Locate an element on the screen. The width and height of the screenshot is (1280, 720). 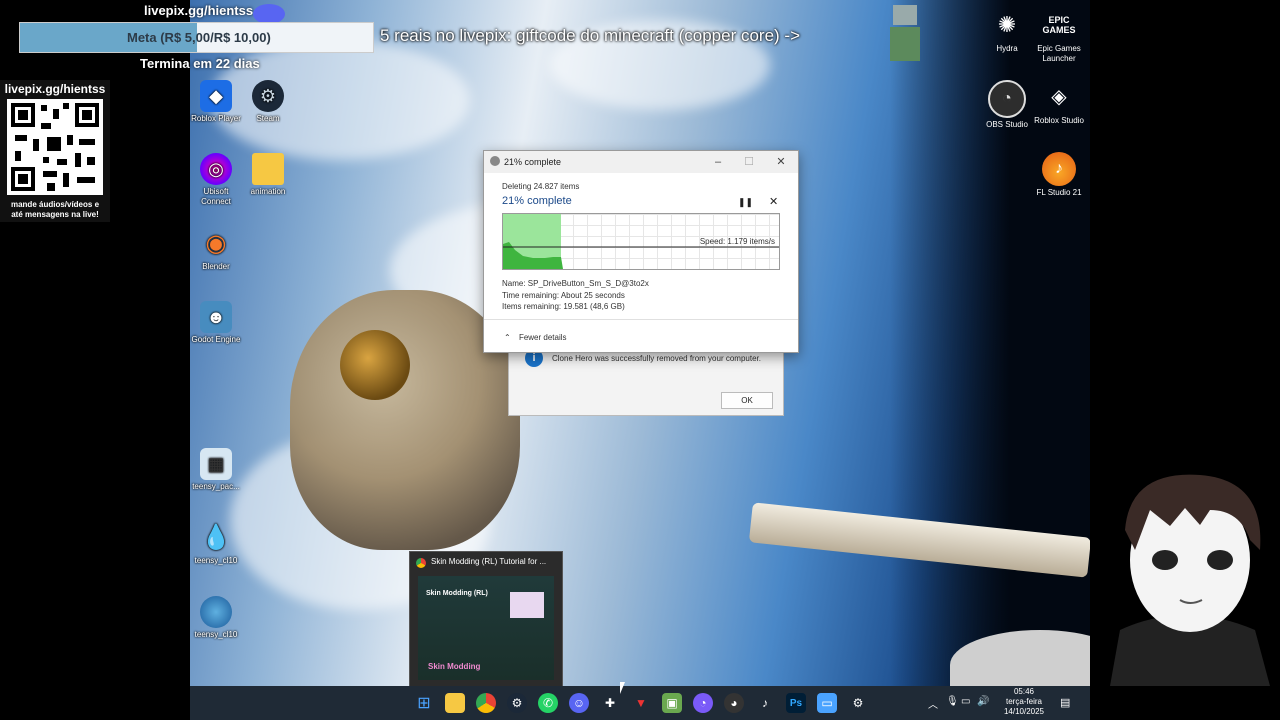
epic-games-icon: EPIC GAMES is located at coordinates (1059, 25).